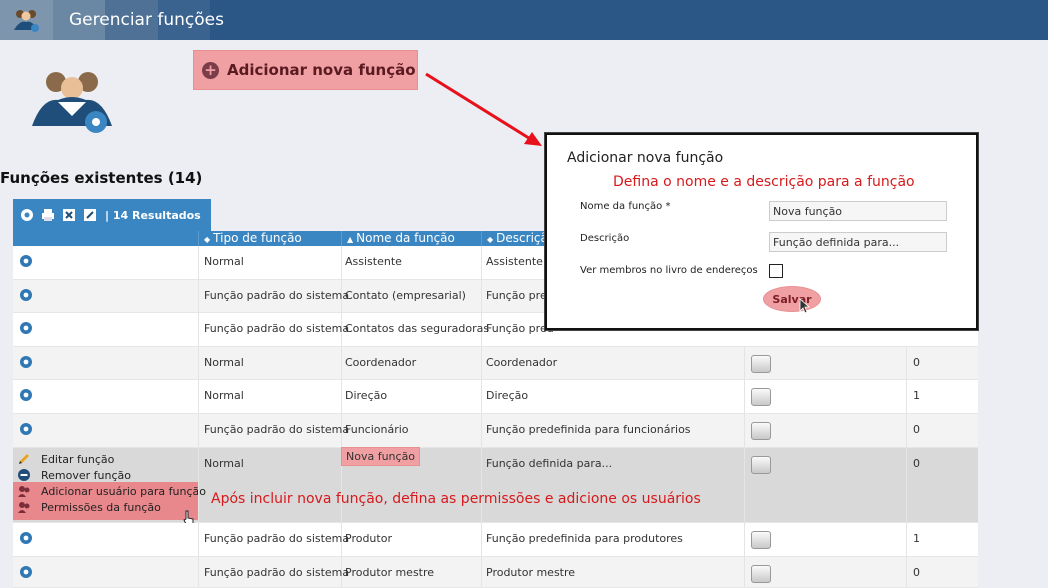 Image resolution: width=1048 pixels, height=588 pixels. I want to click on cell-descricao: Produtor mestre, so click(531, 572).